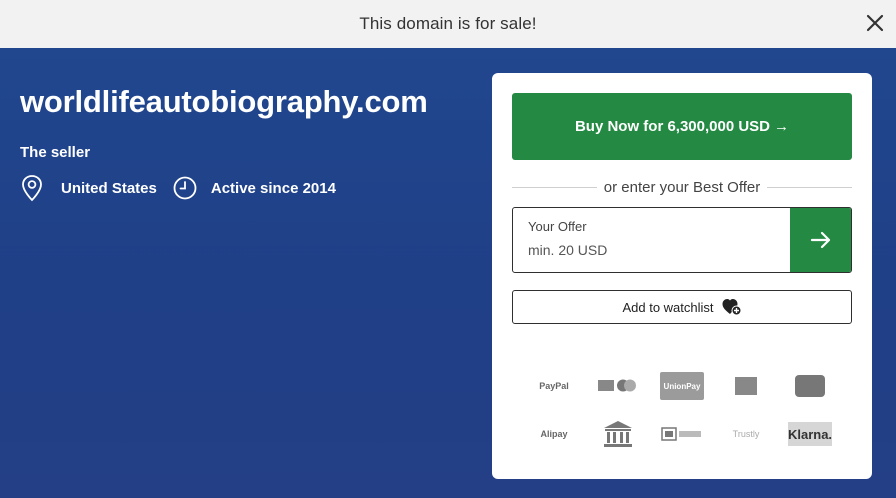 This screenshot has width=896, height=498. What do you see at coordinates (746, 386) in the screenshot?
I see `amex-icon` at bounding box center [746, 386].